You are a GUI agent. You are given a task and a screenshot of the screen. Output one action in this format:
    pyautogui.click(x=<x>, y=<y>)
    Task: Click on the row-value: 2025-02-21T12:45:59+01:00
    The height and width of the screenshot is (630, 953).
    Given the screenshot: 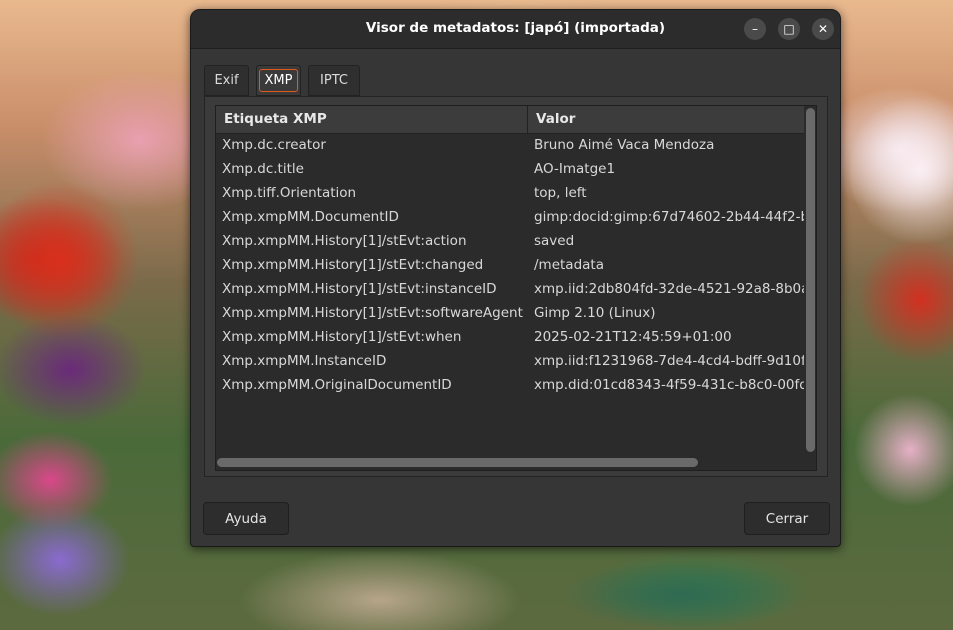 What is the action you would take?
    pyautogui.click(x=633, y=337)
    